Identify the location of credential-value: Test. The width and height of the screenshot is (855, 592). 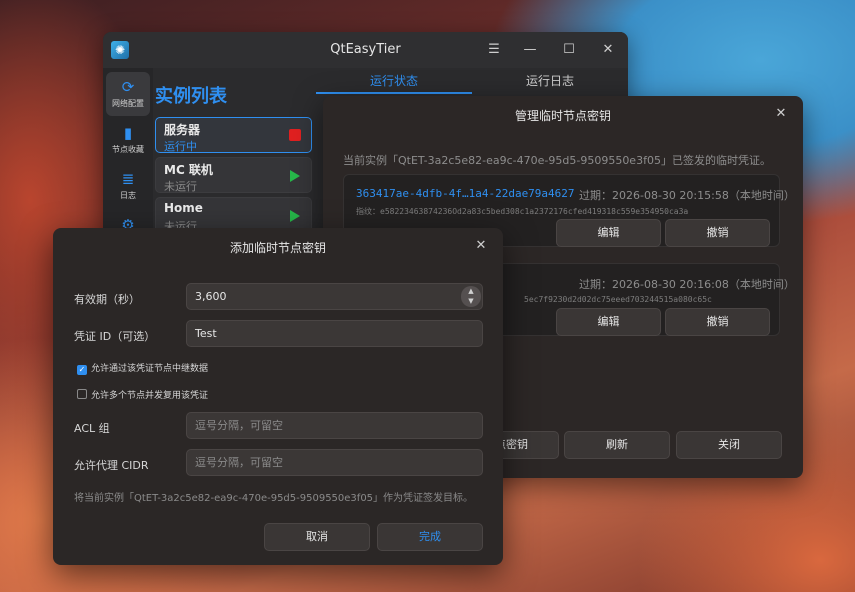
(206, 333).